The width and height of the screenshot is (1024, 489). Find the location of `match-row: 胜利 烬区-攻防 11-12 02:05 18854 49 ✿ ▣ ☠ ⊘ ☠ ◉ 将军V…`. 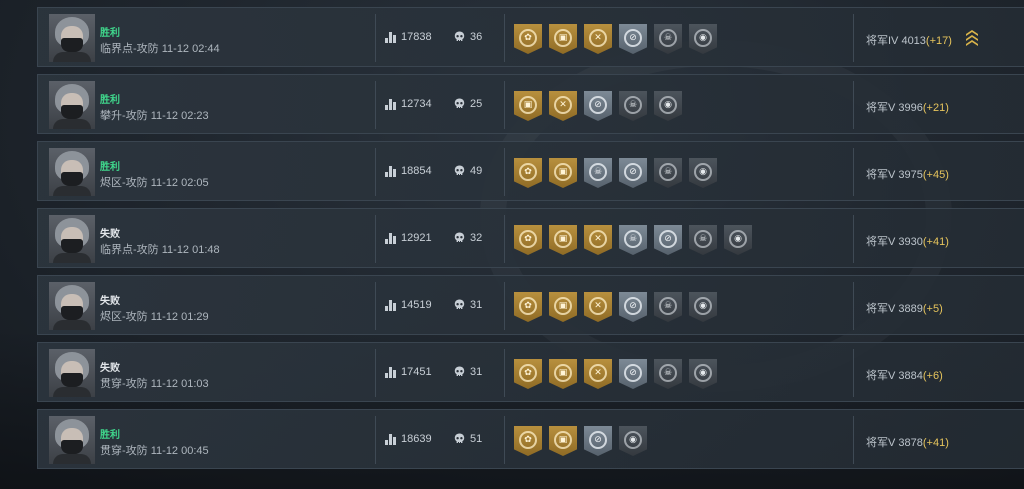

match-row: 胜利 烬区-攻防 11-12 02:05 18854 49 ✿ ▣ ☠ ⊘ ☠ ◉ 将军V… is located at coordinates (530, 171).